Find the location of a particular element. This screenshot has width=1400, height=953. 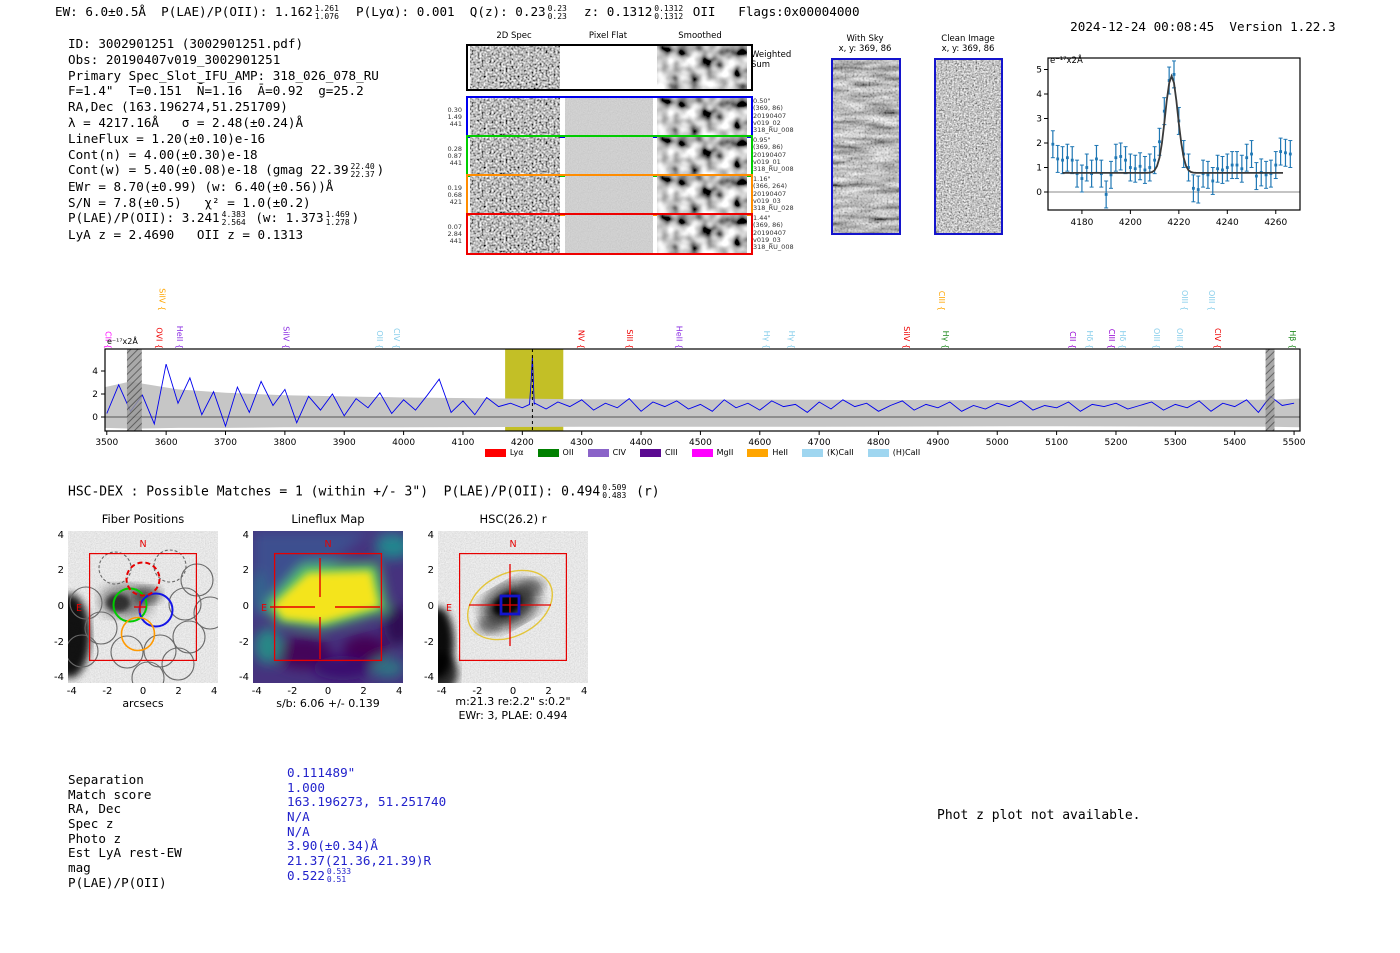

legend-label: HeII is located at coordinates (780, 452).